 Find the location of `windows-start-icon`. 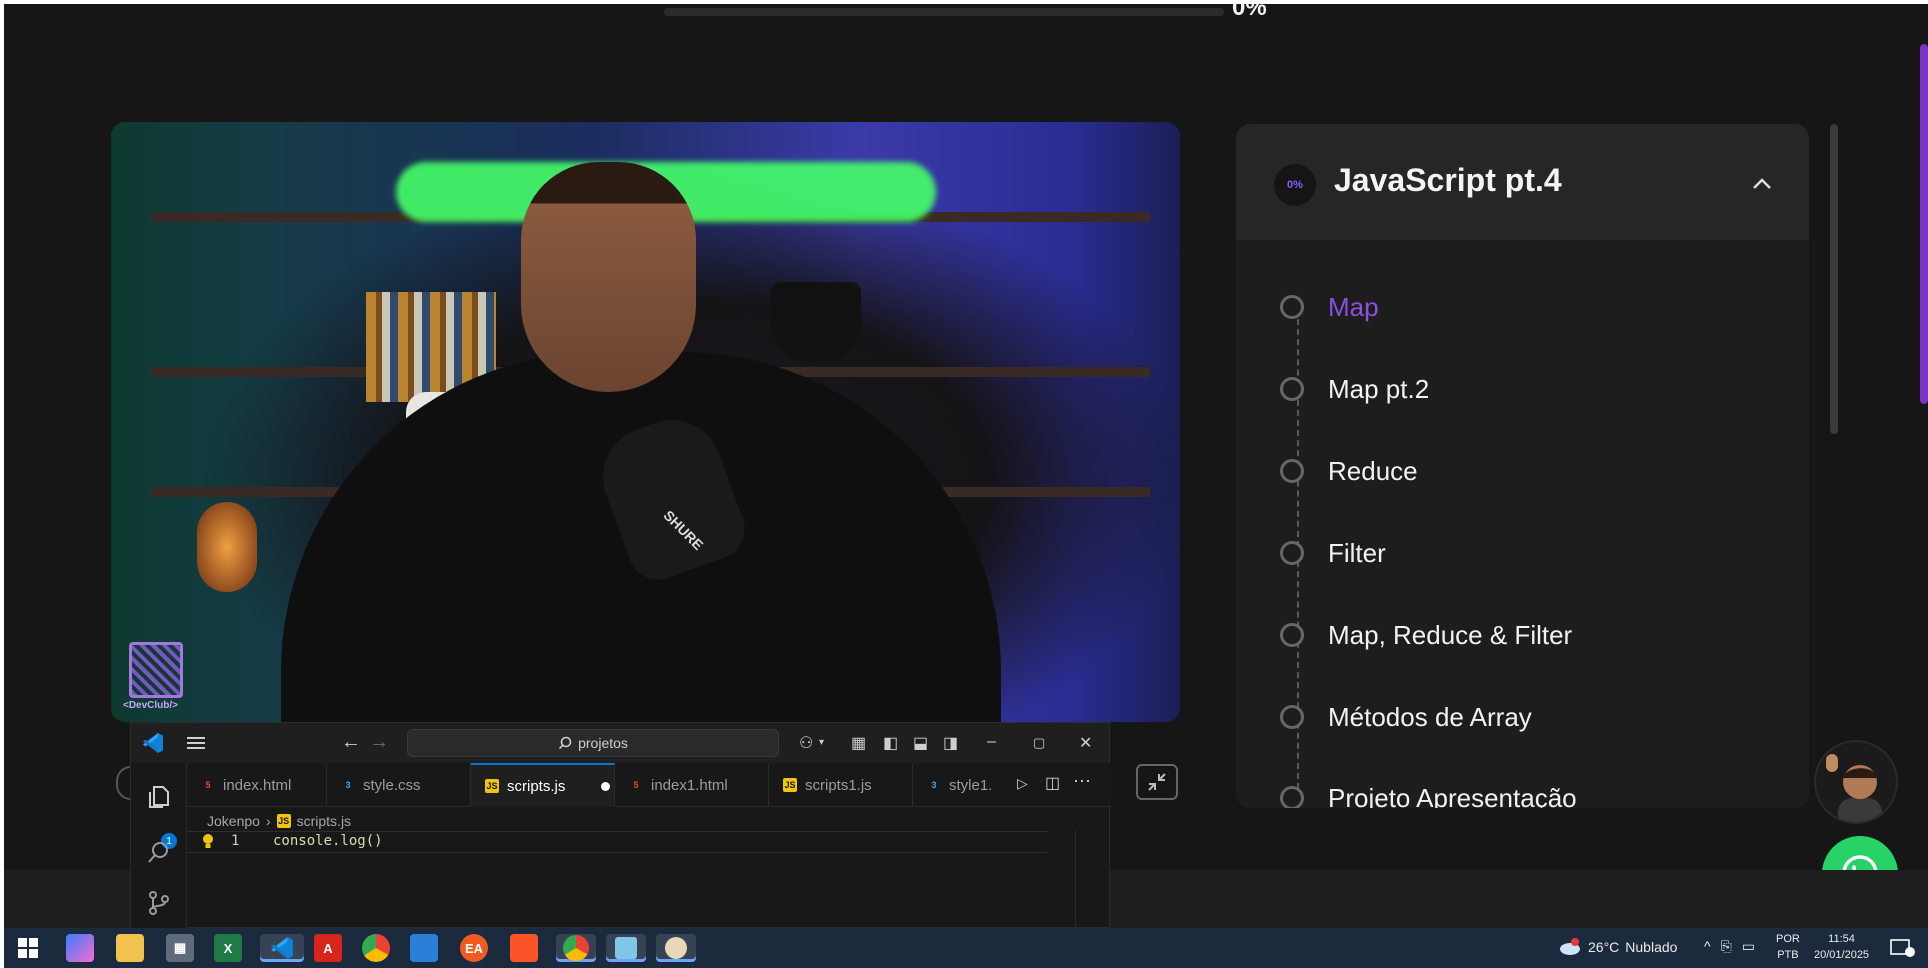

windows-start-icon is located at coordinates (28, 948).